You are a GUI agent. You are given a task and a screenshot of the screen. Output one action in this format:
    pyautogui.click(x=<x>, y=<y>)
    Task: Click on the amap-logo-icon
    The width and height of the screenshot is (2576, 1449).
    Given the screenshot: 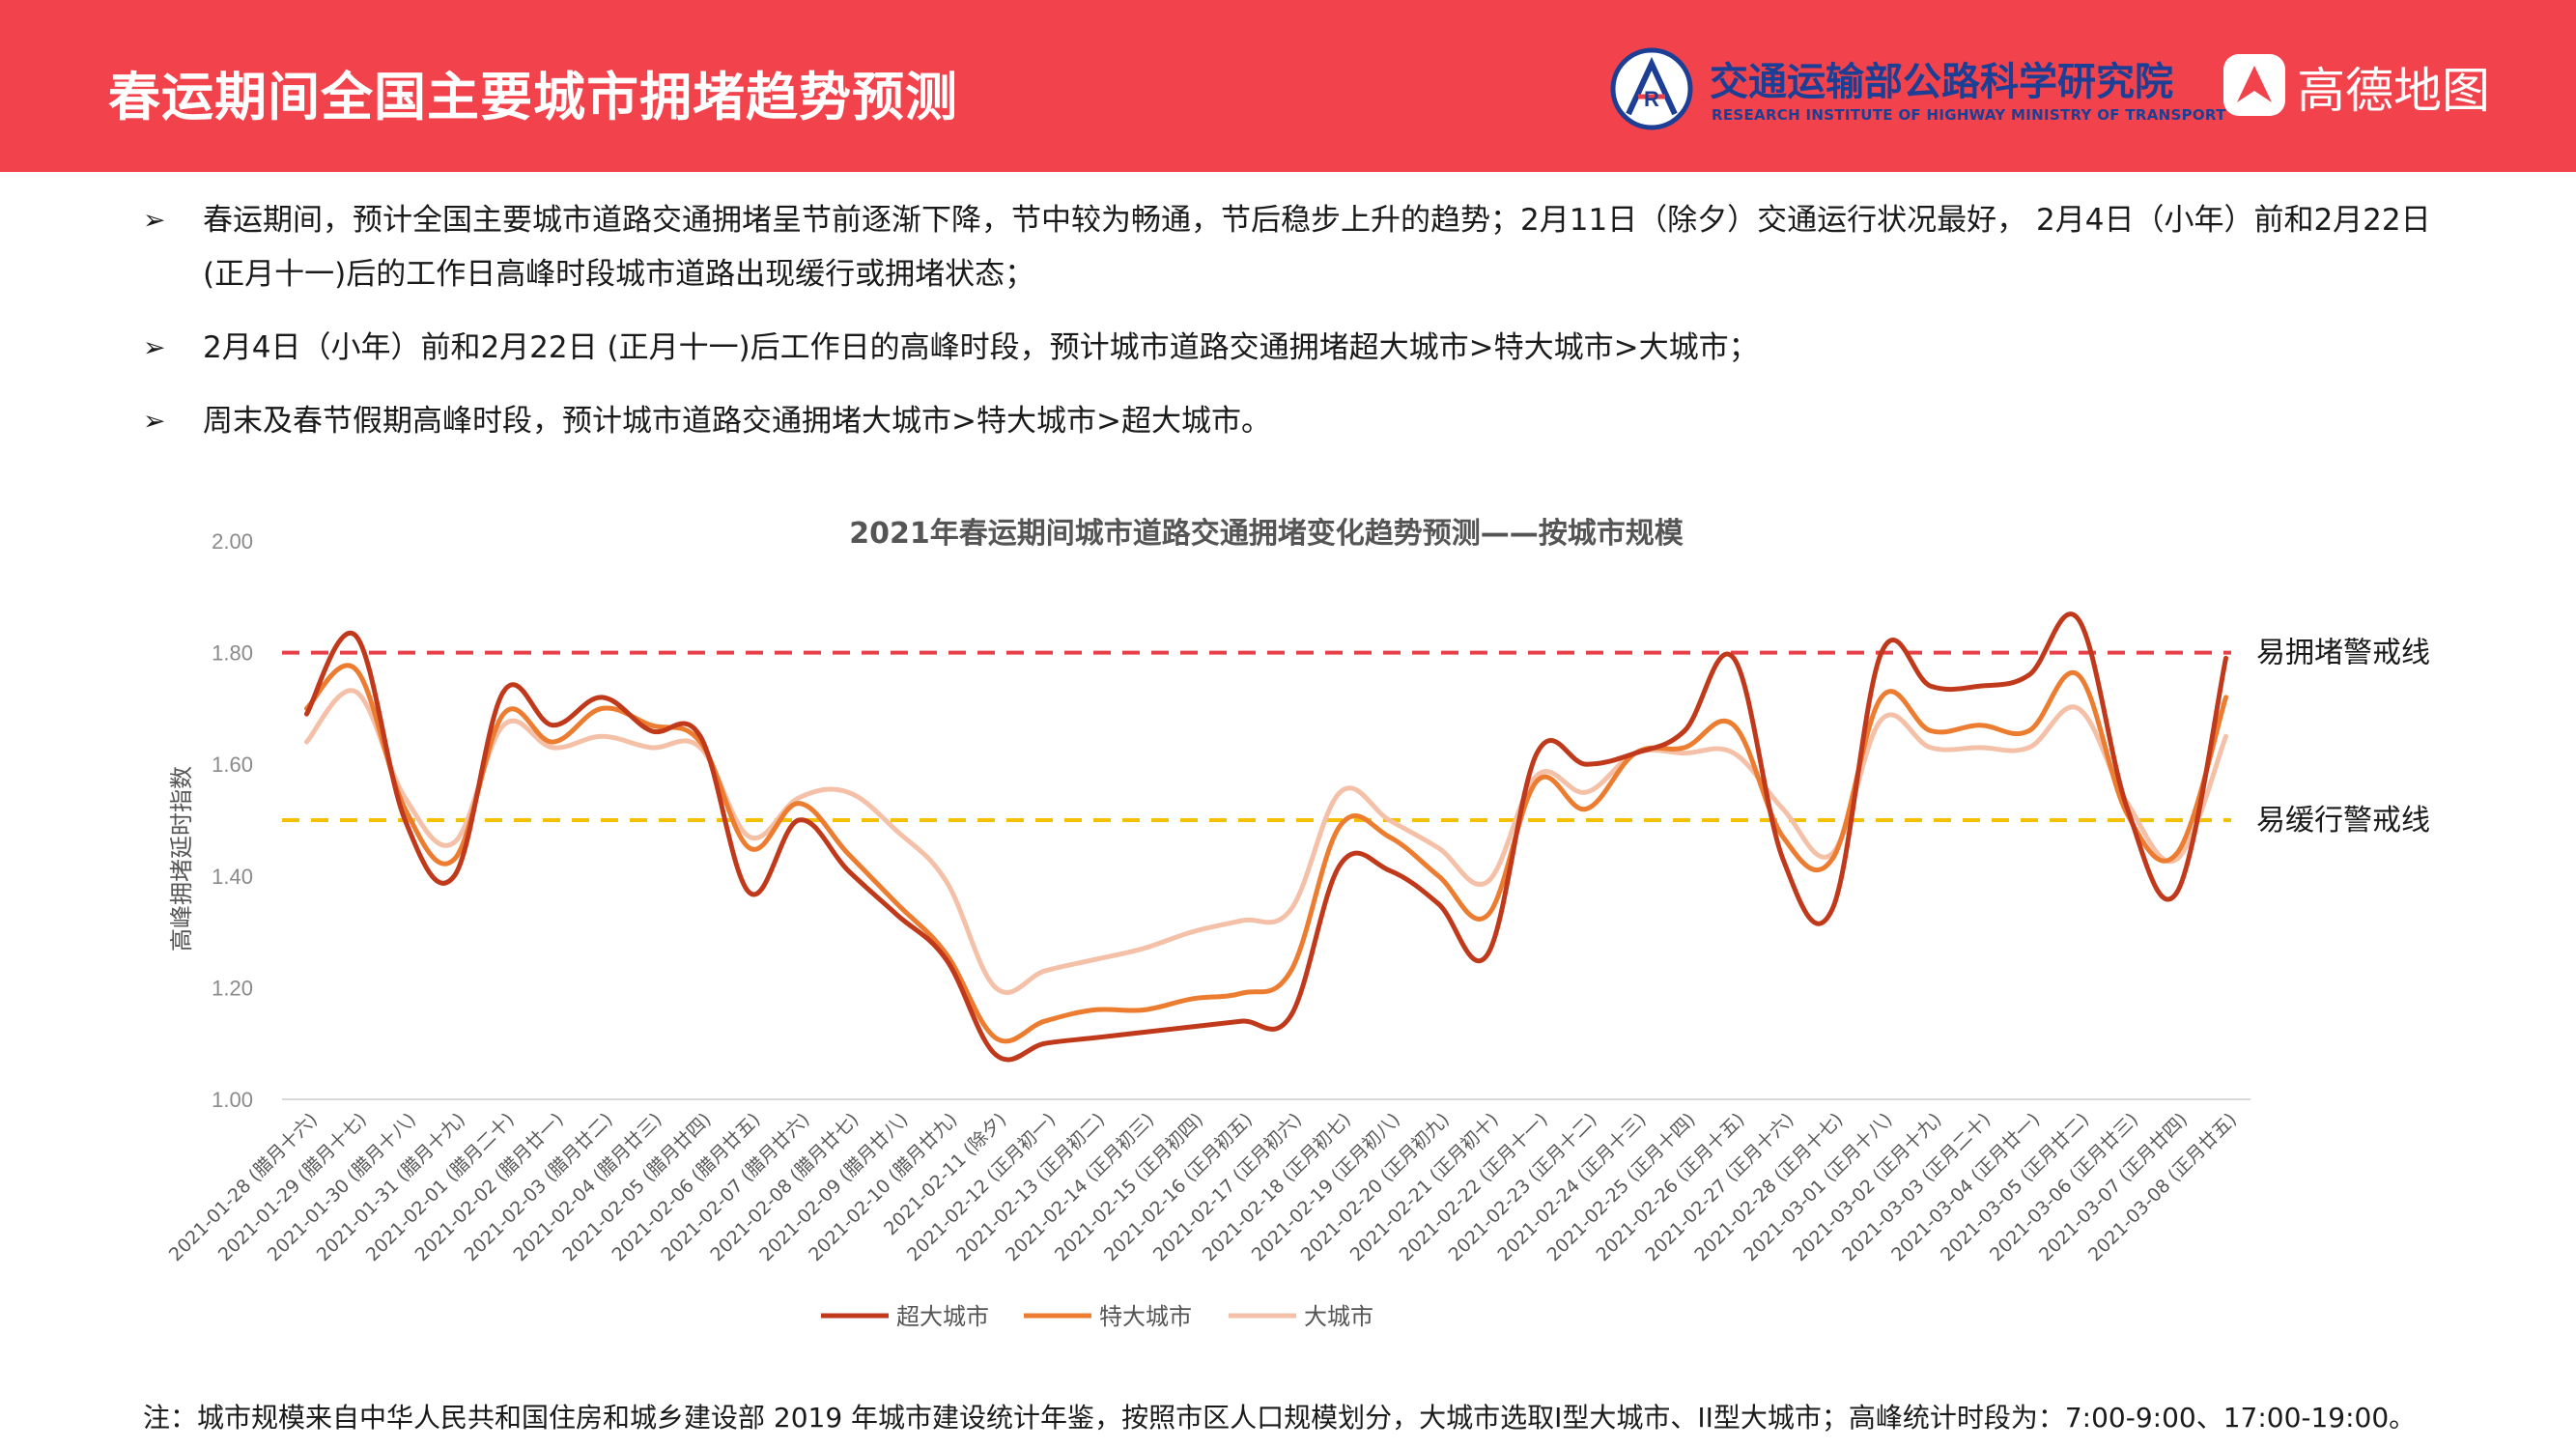 What is the action you would take?
    pyautogui.click(x=2254, y=85)
    